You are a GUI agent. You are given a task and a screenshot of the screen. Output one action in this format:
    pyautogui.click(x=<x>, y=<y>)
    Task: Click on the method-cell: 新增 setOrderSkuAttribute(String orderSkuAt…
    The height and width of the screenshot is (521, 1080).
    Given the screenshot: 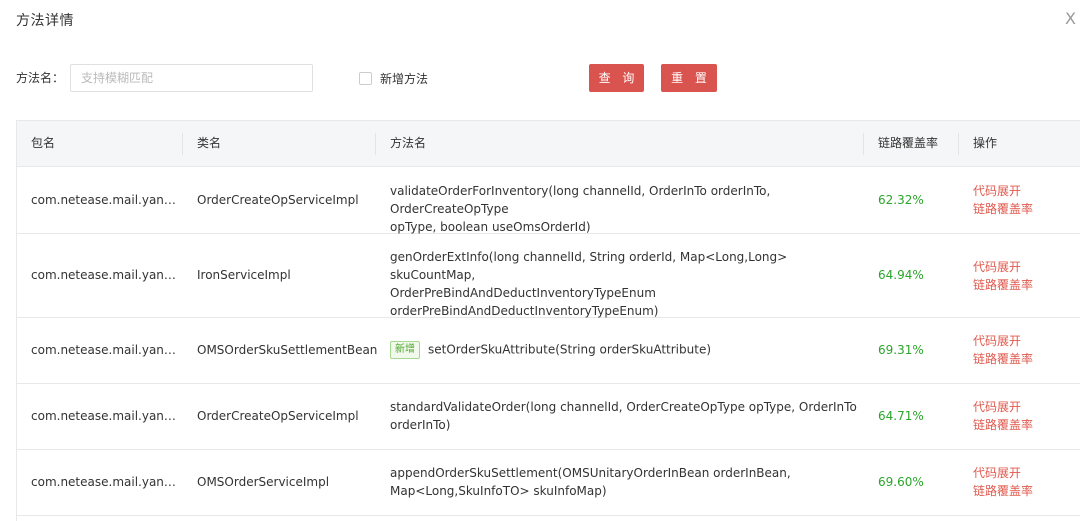 What is the action you would take?
    pyautogui.click(x=625, y=349)
    